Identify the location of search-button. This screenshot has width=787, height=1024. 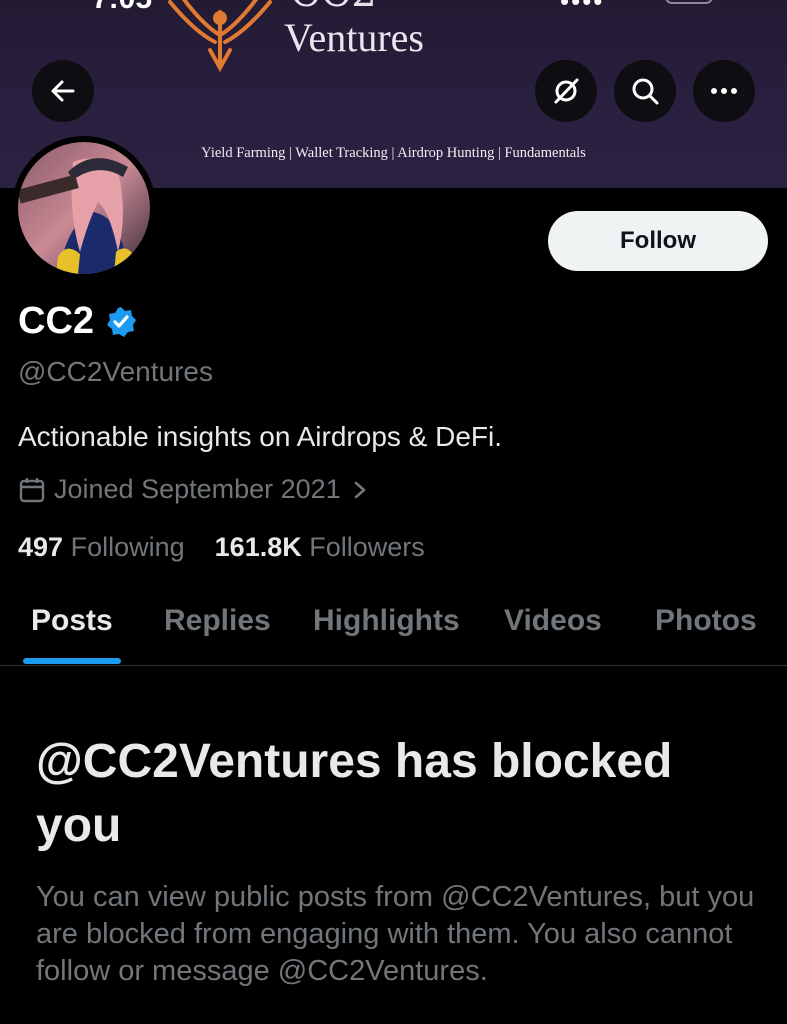
(645, 91).